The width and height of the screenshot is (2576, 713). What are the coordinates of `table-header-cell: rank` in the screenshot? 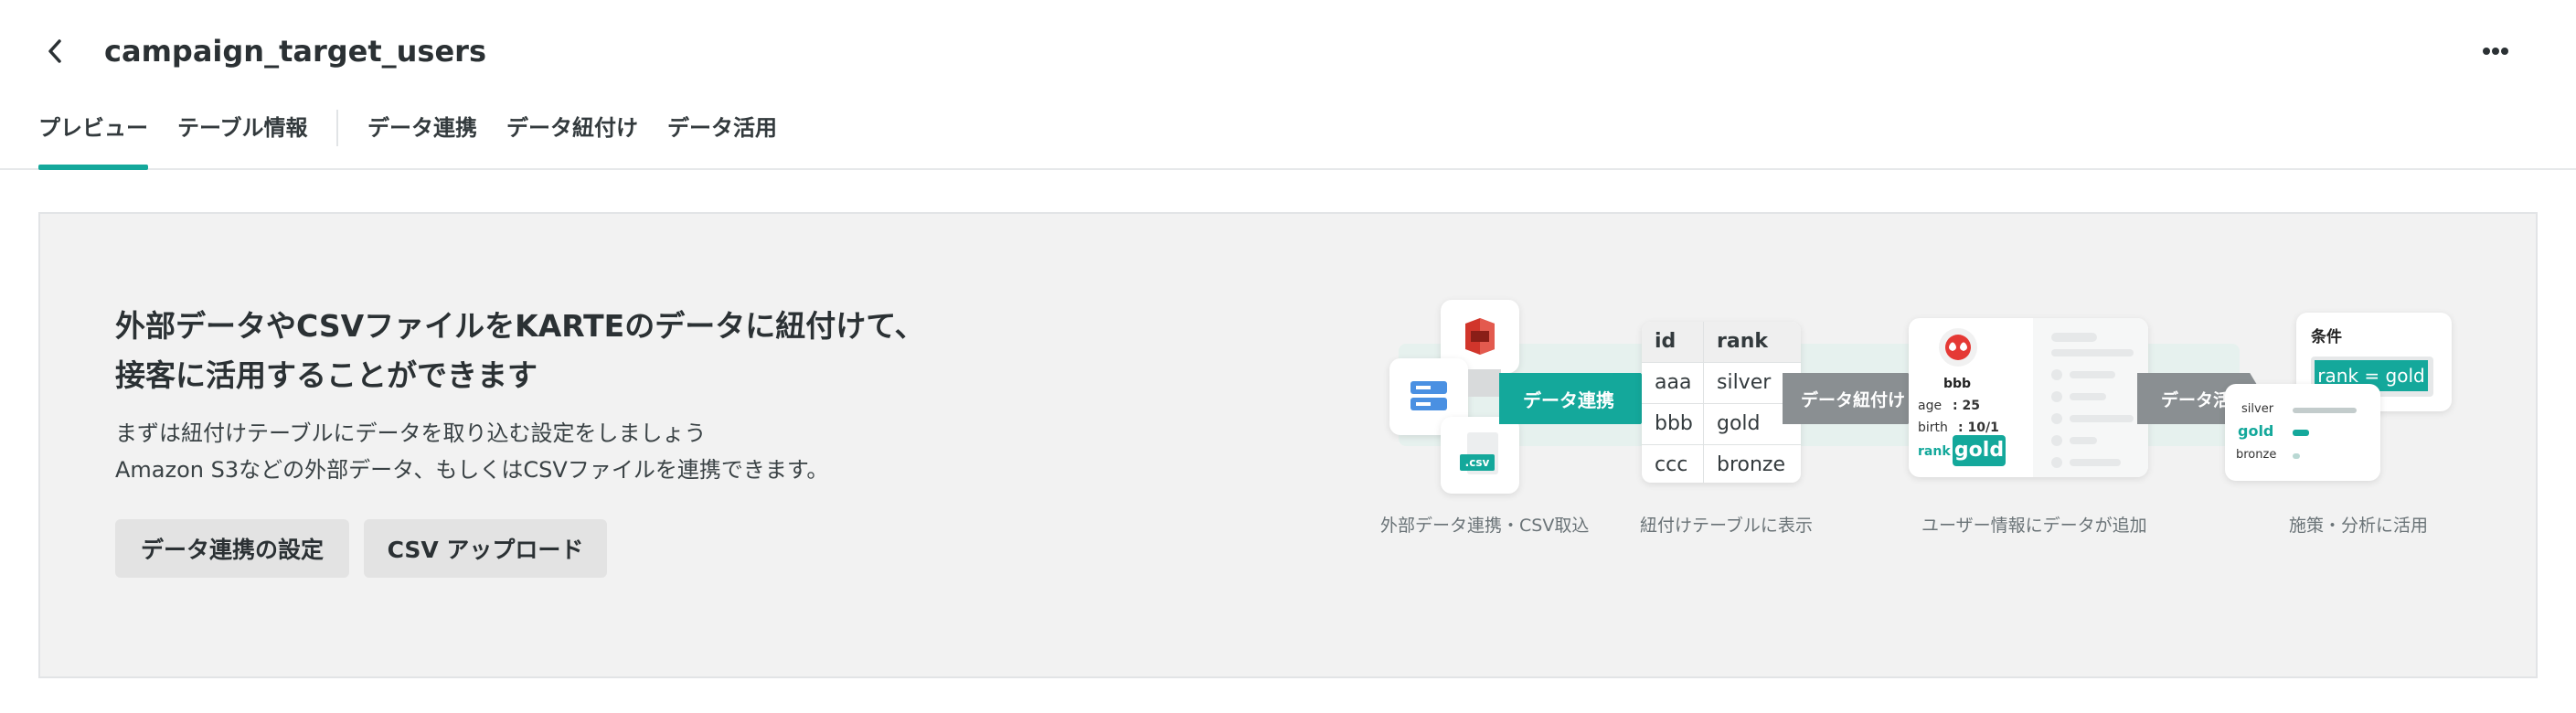 It's located at (1743, 341).